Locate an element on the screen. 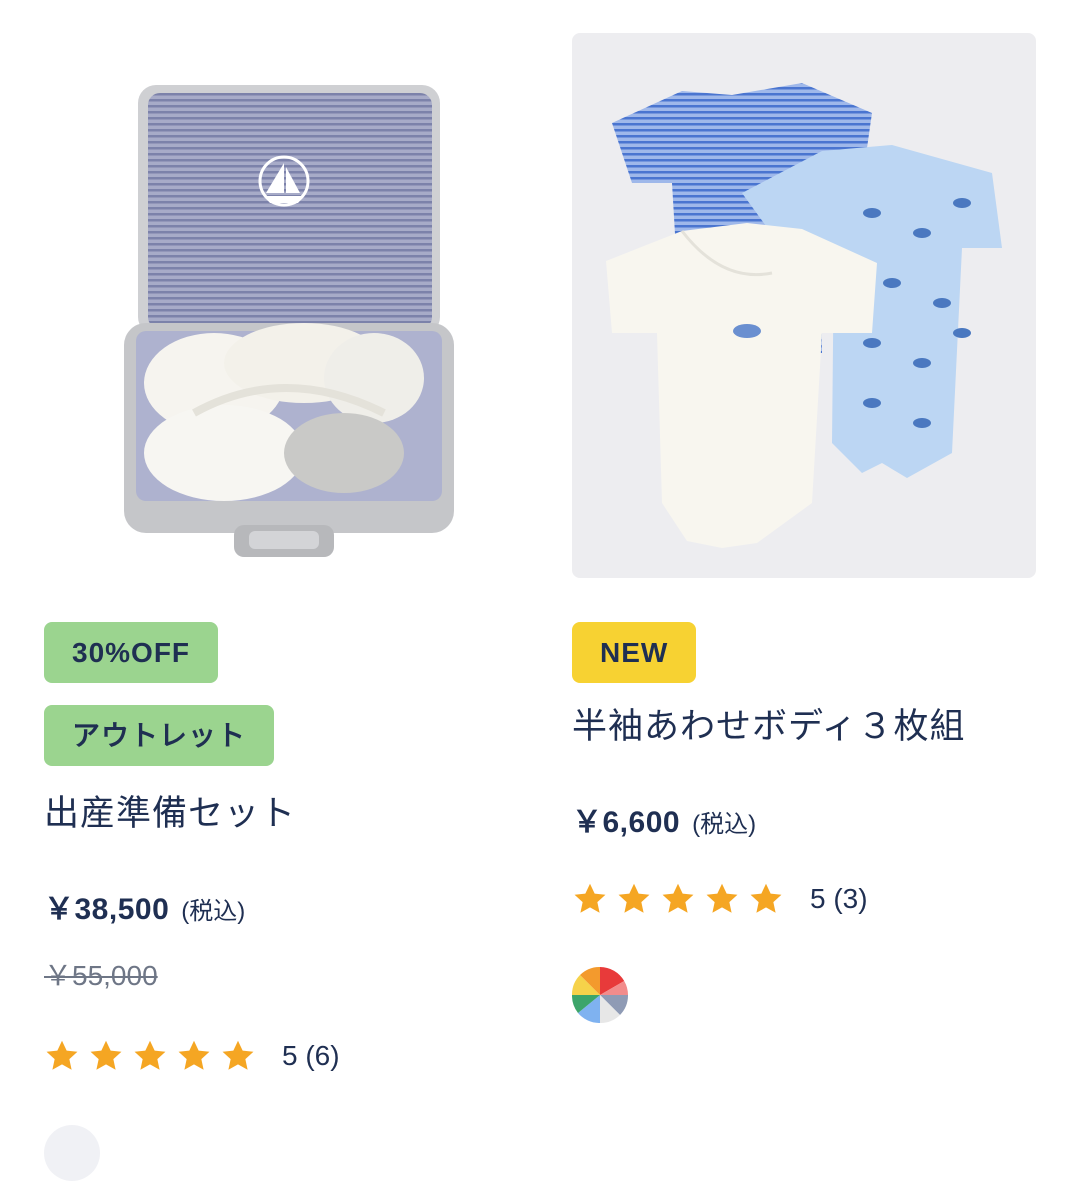 The width and height of the screenshot is (1080, 1204). rating-row: 5 (3) is located at coordinates (804, 899).